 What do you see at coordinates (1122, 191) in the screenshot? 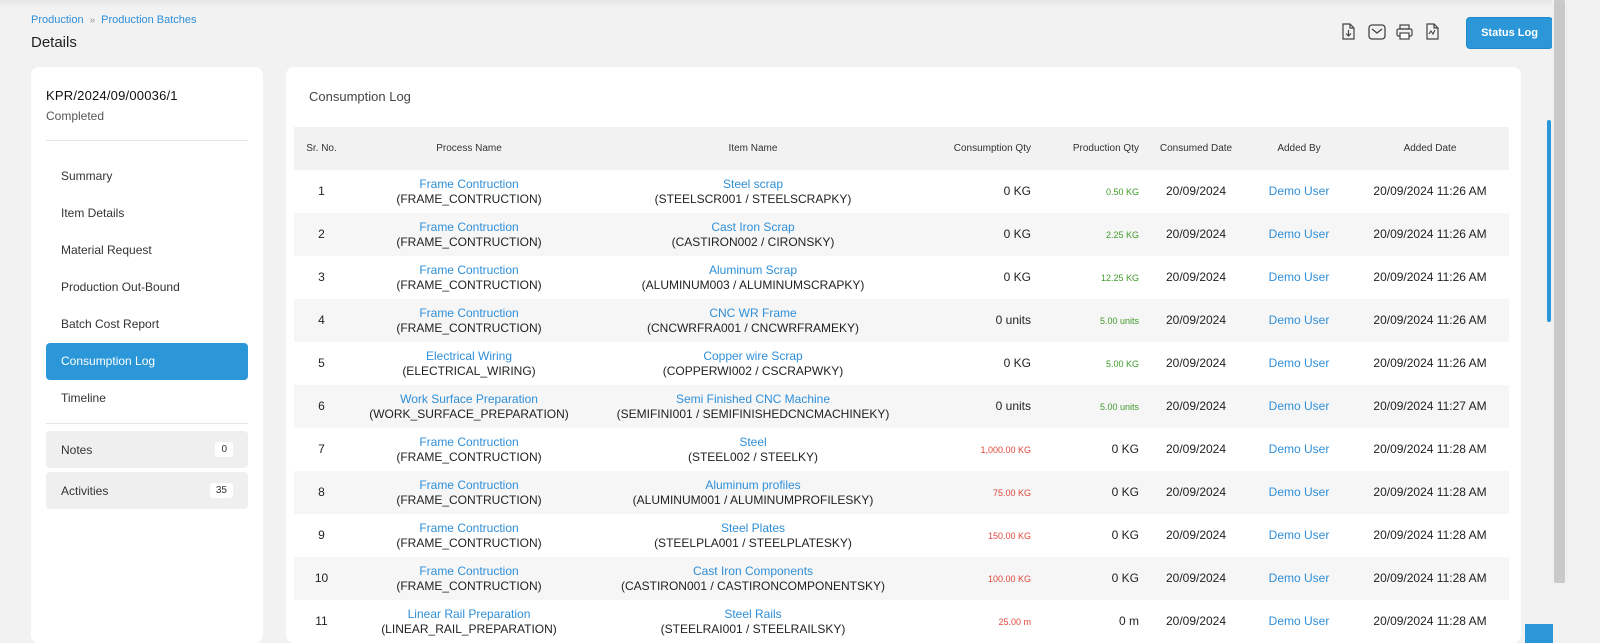
I see `production-qty: 0.50 KG` at bounding box center [1122, 191].